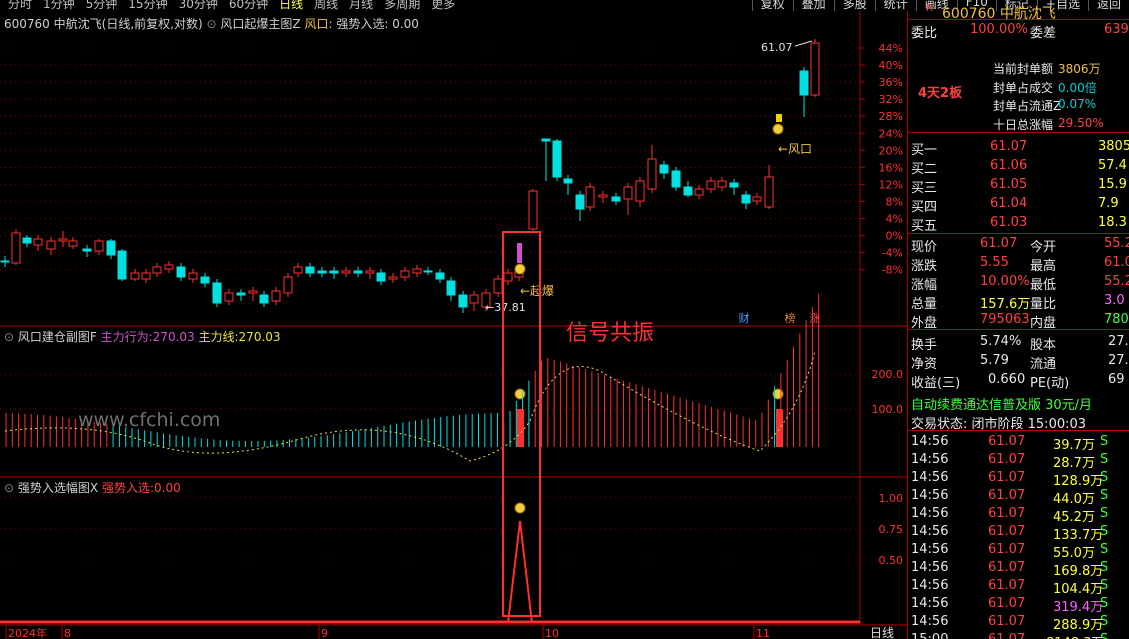 This screenshot has height=639, width=1129. Describe the element at coordinates (813, 5) in the screenshot. I see `toolbar-button: 叠加` at that location.